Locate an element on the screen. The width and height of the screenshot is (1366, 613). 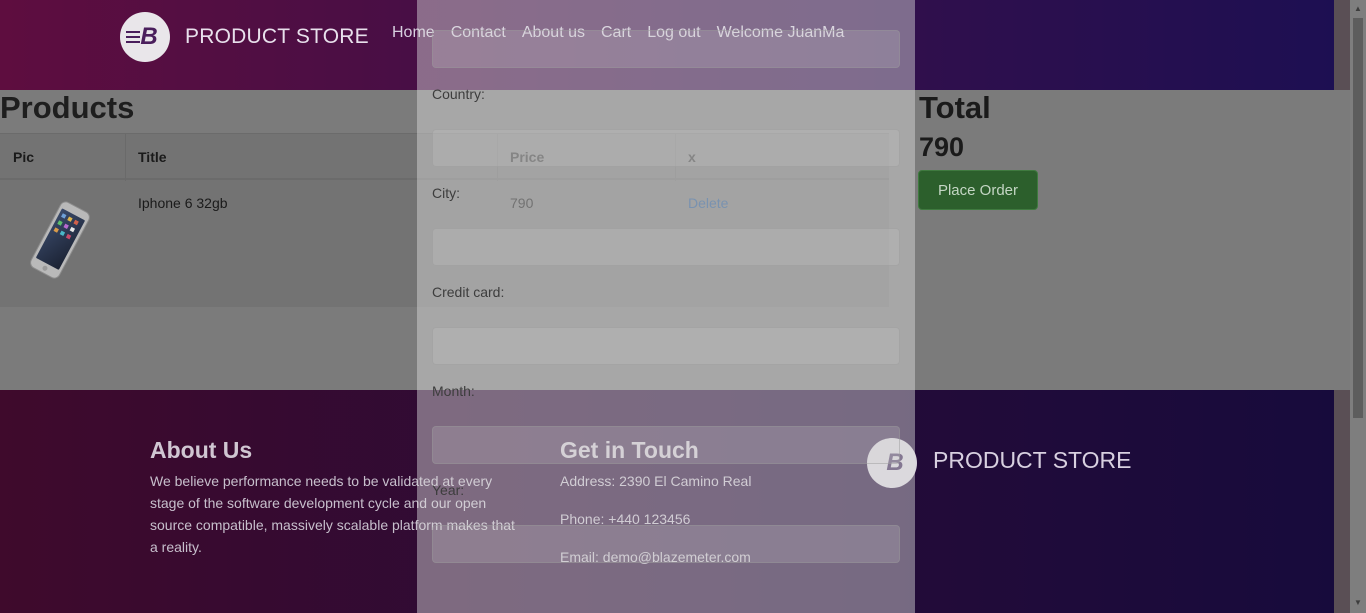
country-label: Country: is located at coordinates (458, 94).